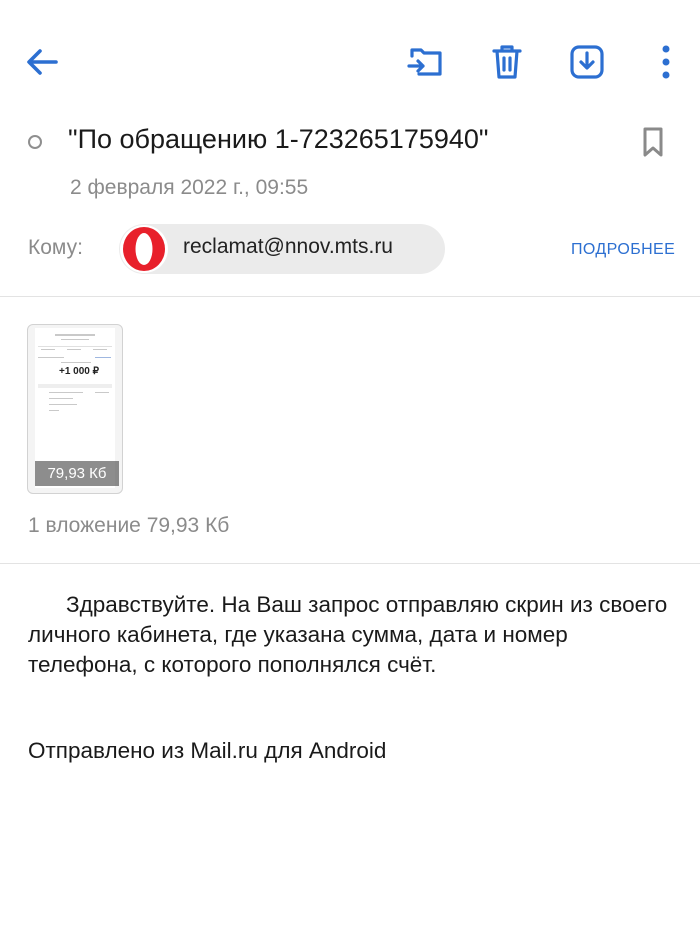 This screenshot has width=700, height=941. I want to click on move-to-folder-button, so click(425, 62).